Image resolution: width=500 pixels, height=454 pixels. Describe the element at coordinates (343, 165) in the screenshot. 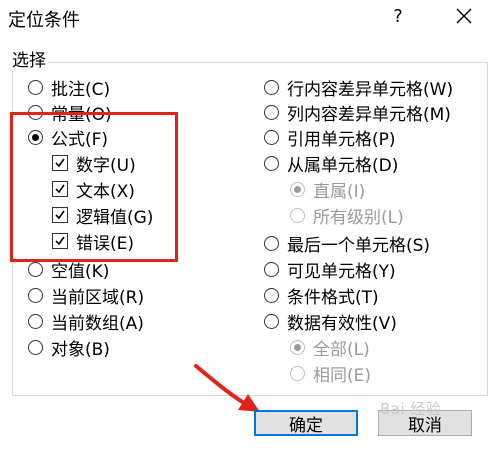

I see `option-label: 从属单元格(D)` at that location.